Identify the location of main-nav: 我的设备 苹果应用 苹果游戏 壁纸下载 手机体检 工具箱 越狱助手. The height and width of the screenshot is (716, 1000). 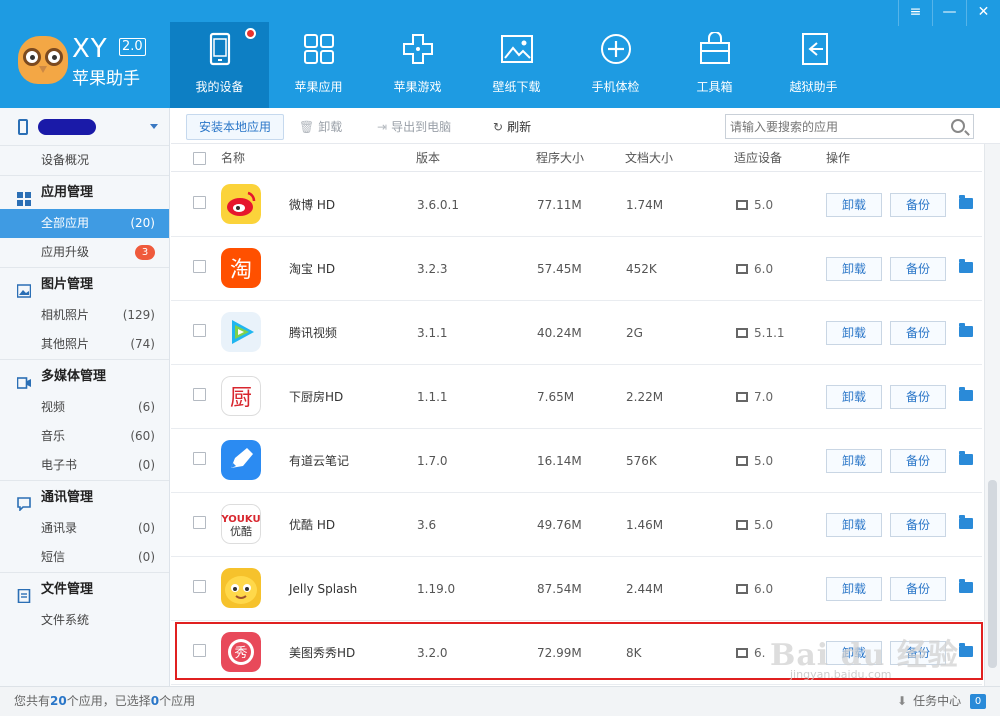
(516, 65).